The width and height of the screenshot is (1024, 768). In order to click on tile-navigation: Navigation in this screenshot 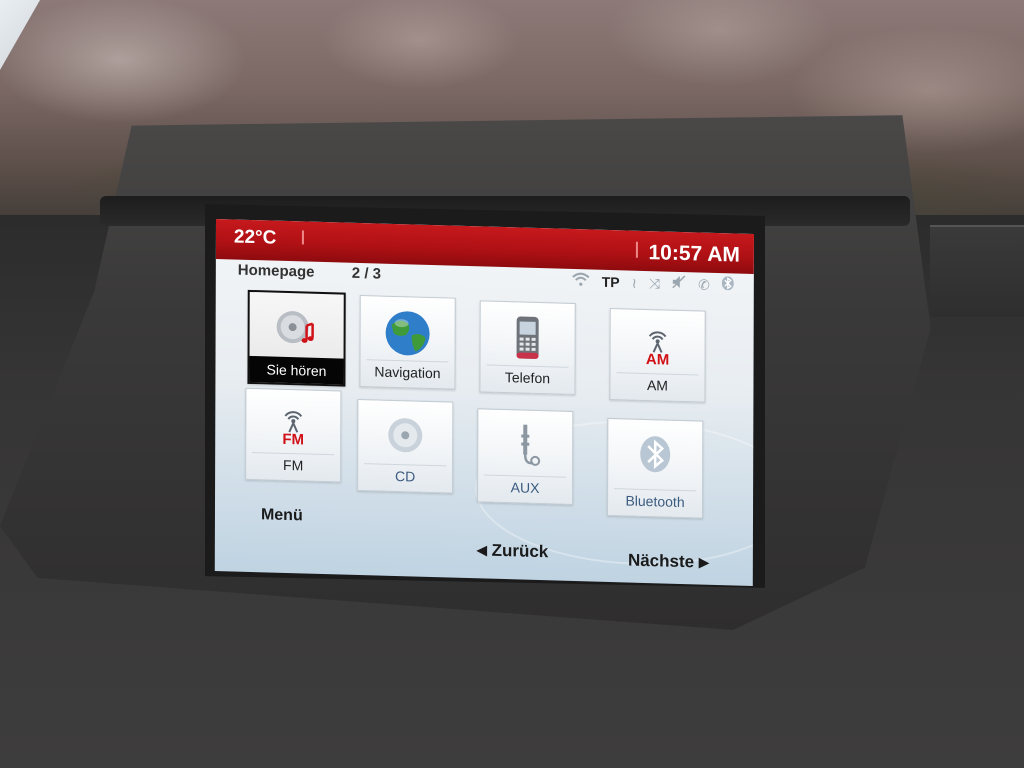, I will do `click(407, 342)`.